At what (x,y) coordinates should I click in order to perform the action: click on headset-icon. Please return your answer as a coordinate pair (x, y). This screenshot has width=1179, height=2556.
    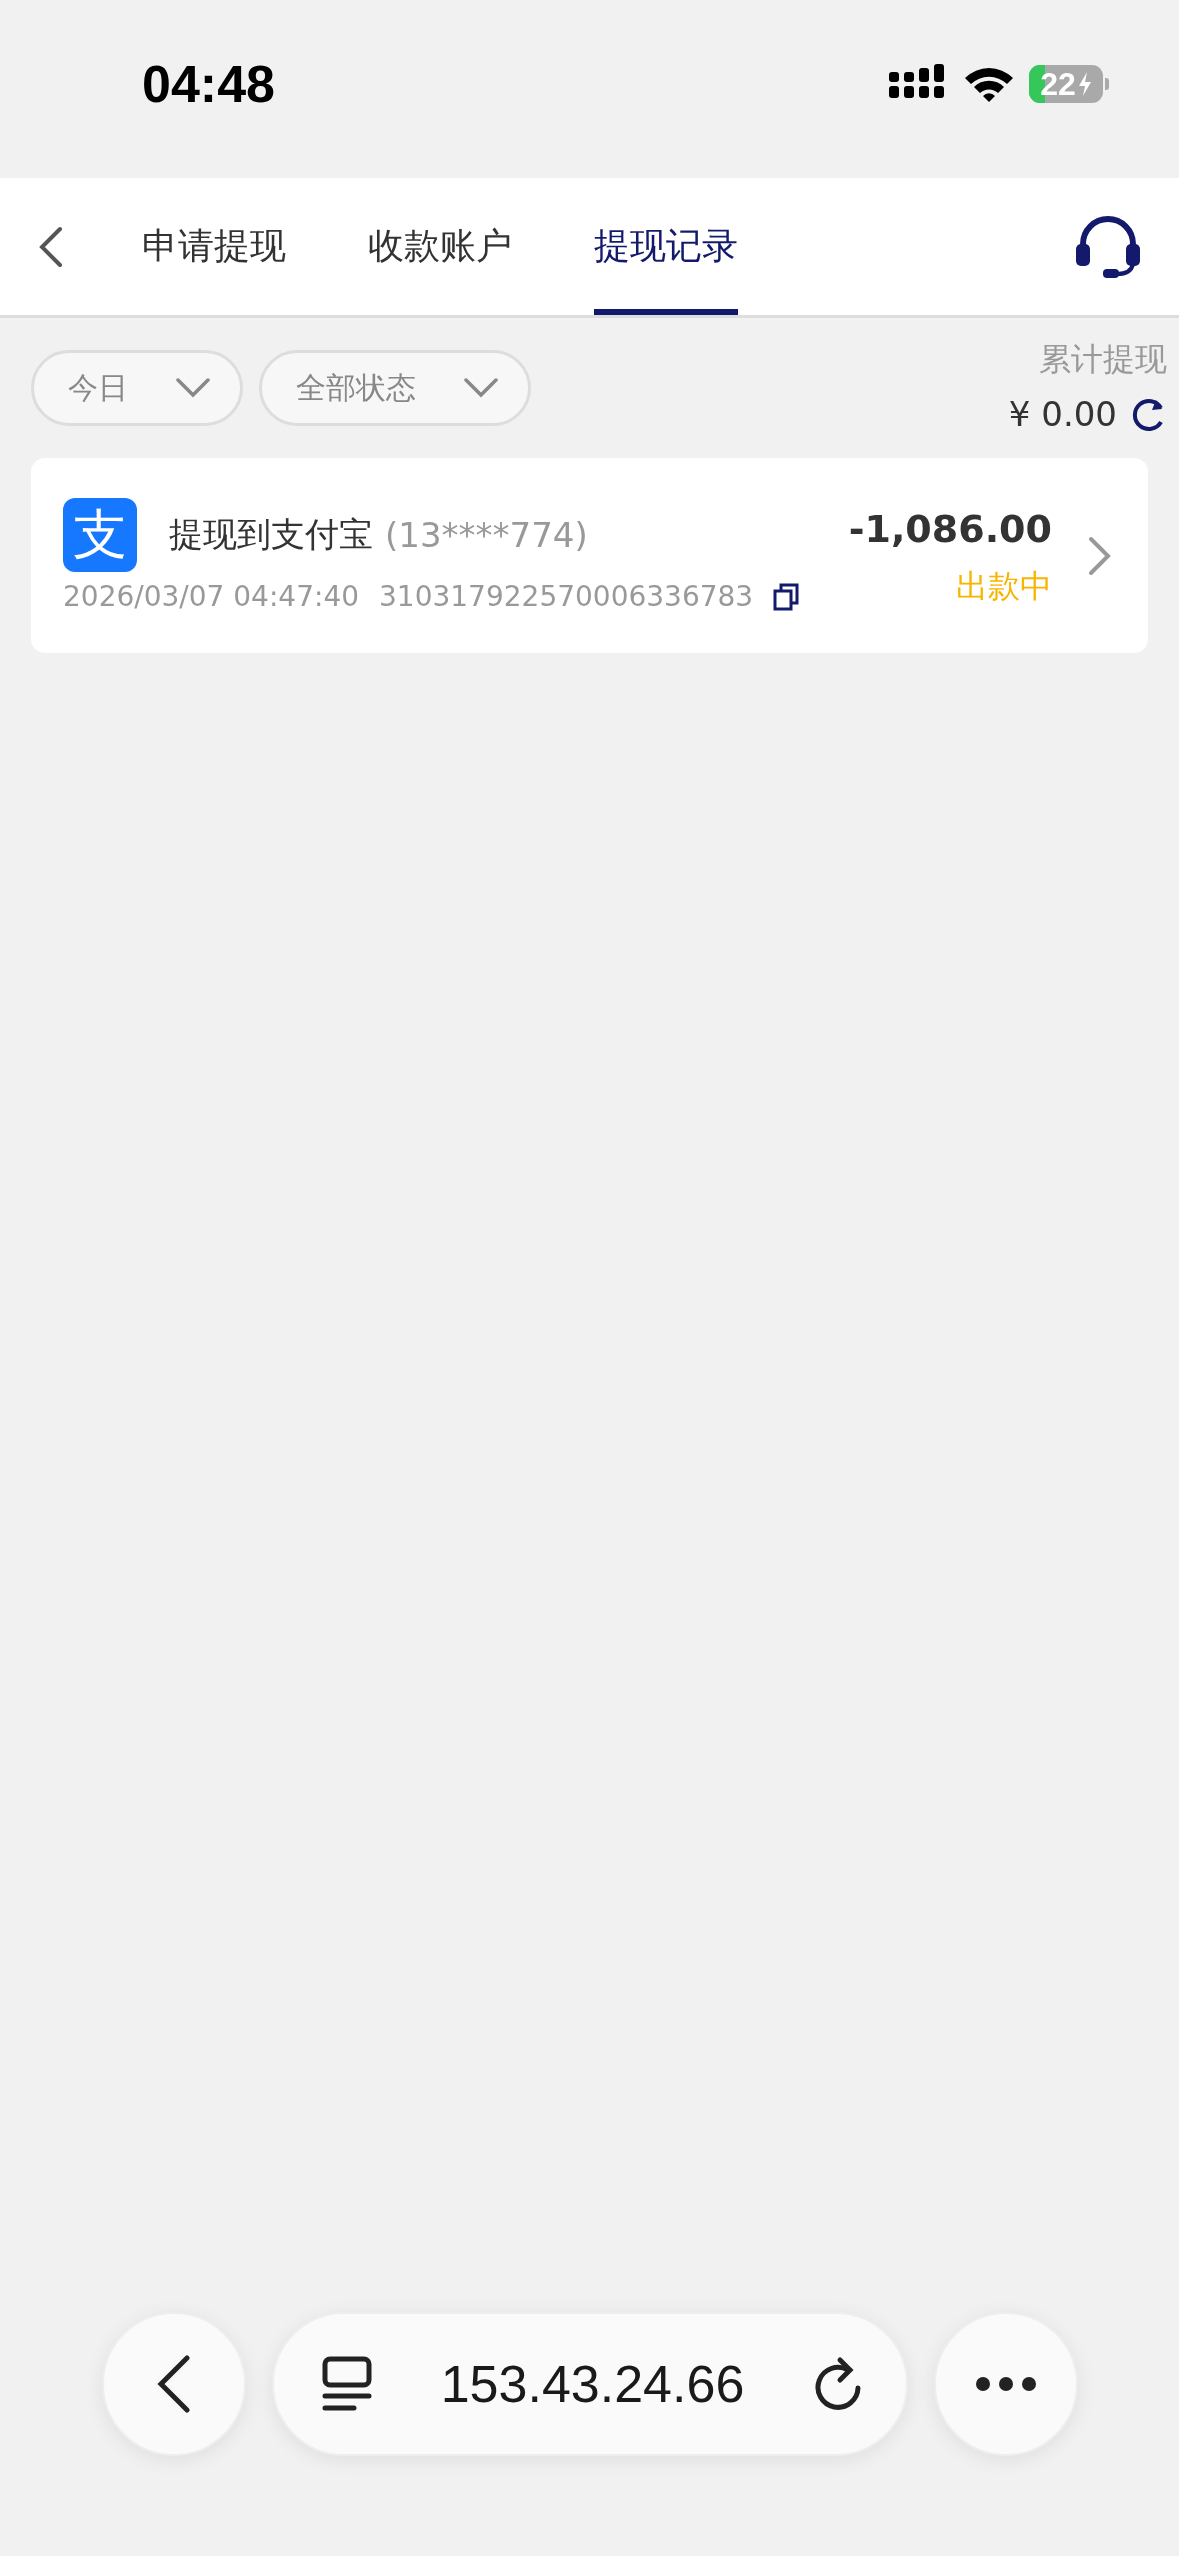
    Looking at the image, I should click on (1108, 246).